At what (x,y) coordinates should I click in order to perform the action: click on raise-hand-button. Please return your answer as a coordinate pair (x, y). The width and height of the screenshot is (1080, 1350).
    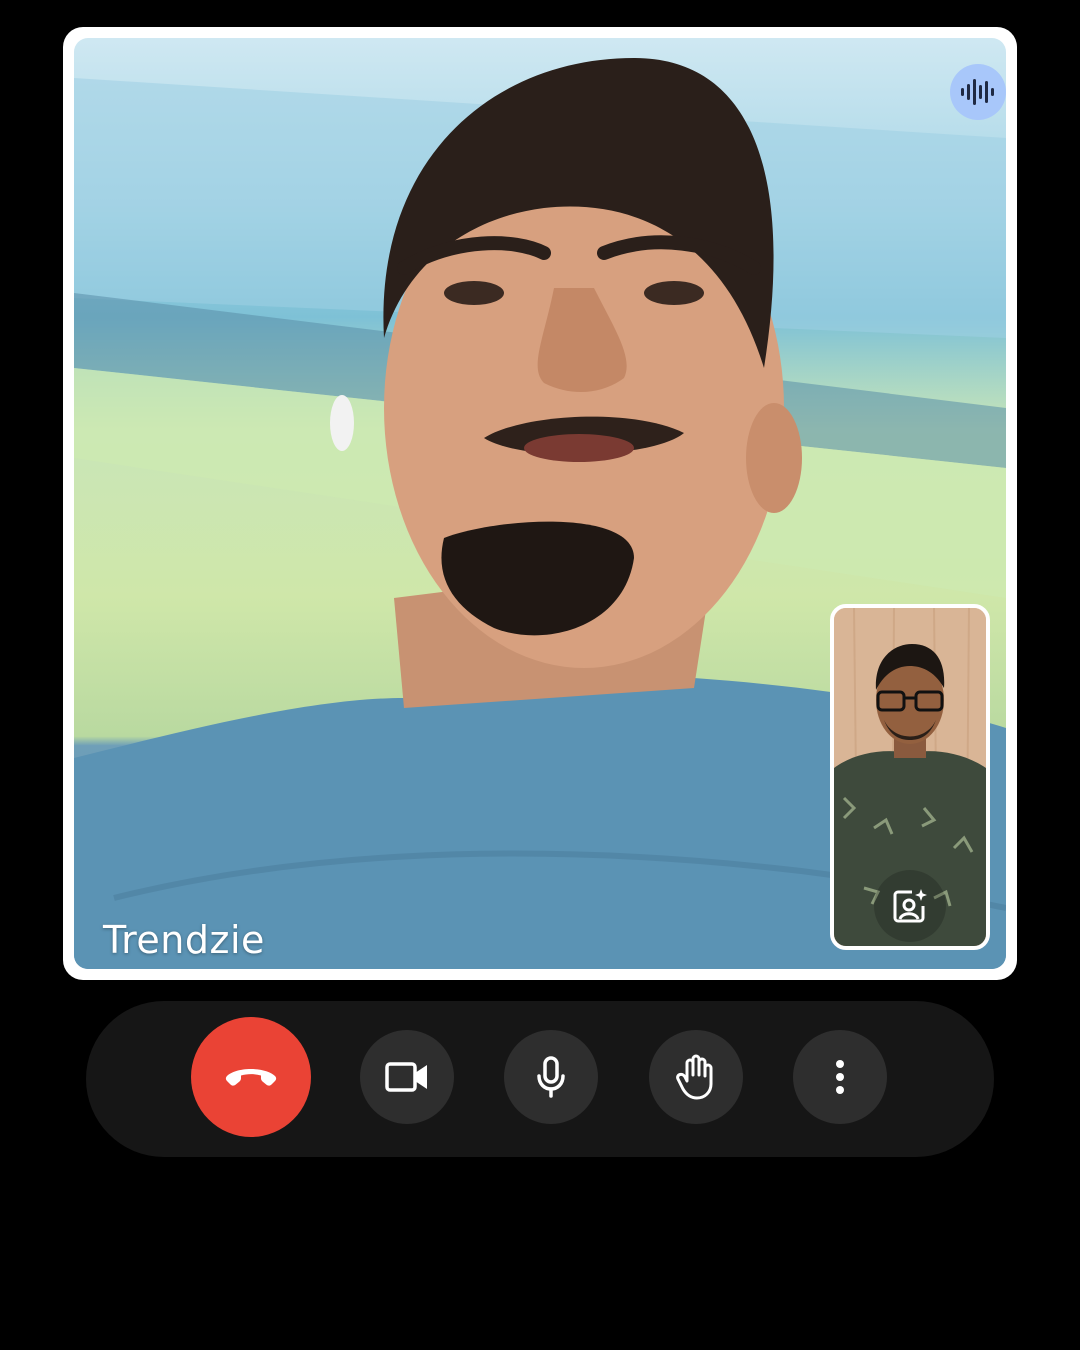
    Looking at the image, I should click on (696, 1077).